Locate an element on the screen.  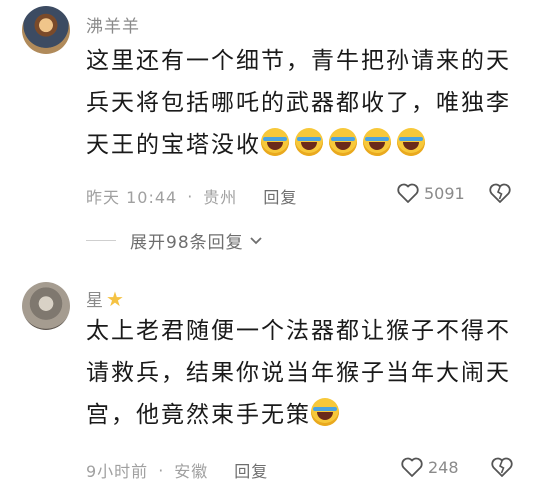
username: 星 ★ is located at coordinates (105, 298).